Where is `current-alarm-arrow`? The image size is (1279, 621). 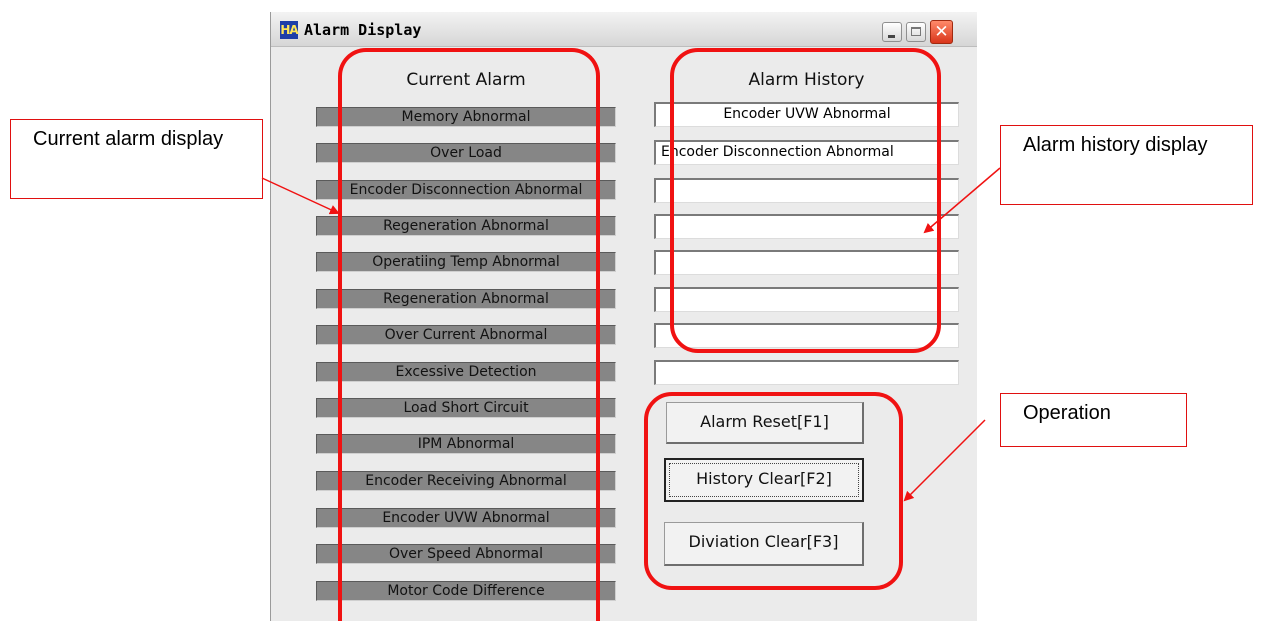
current-alarm-arrow is located at coordinates (300, 196).